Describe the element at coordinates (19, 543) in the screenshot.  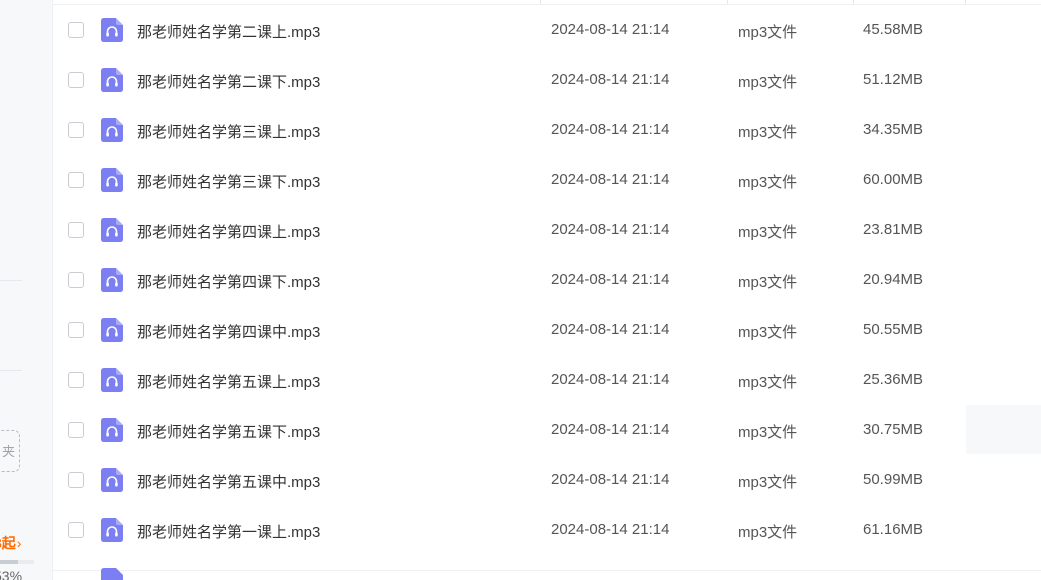
I see `chevron-right-icon: ›` at that location.